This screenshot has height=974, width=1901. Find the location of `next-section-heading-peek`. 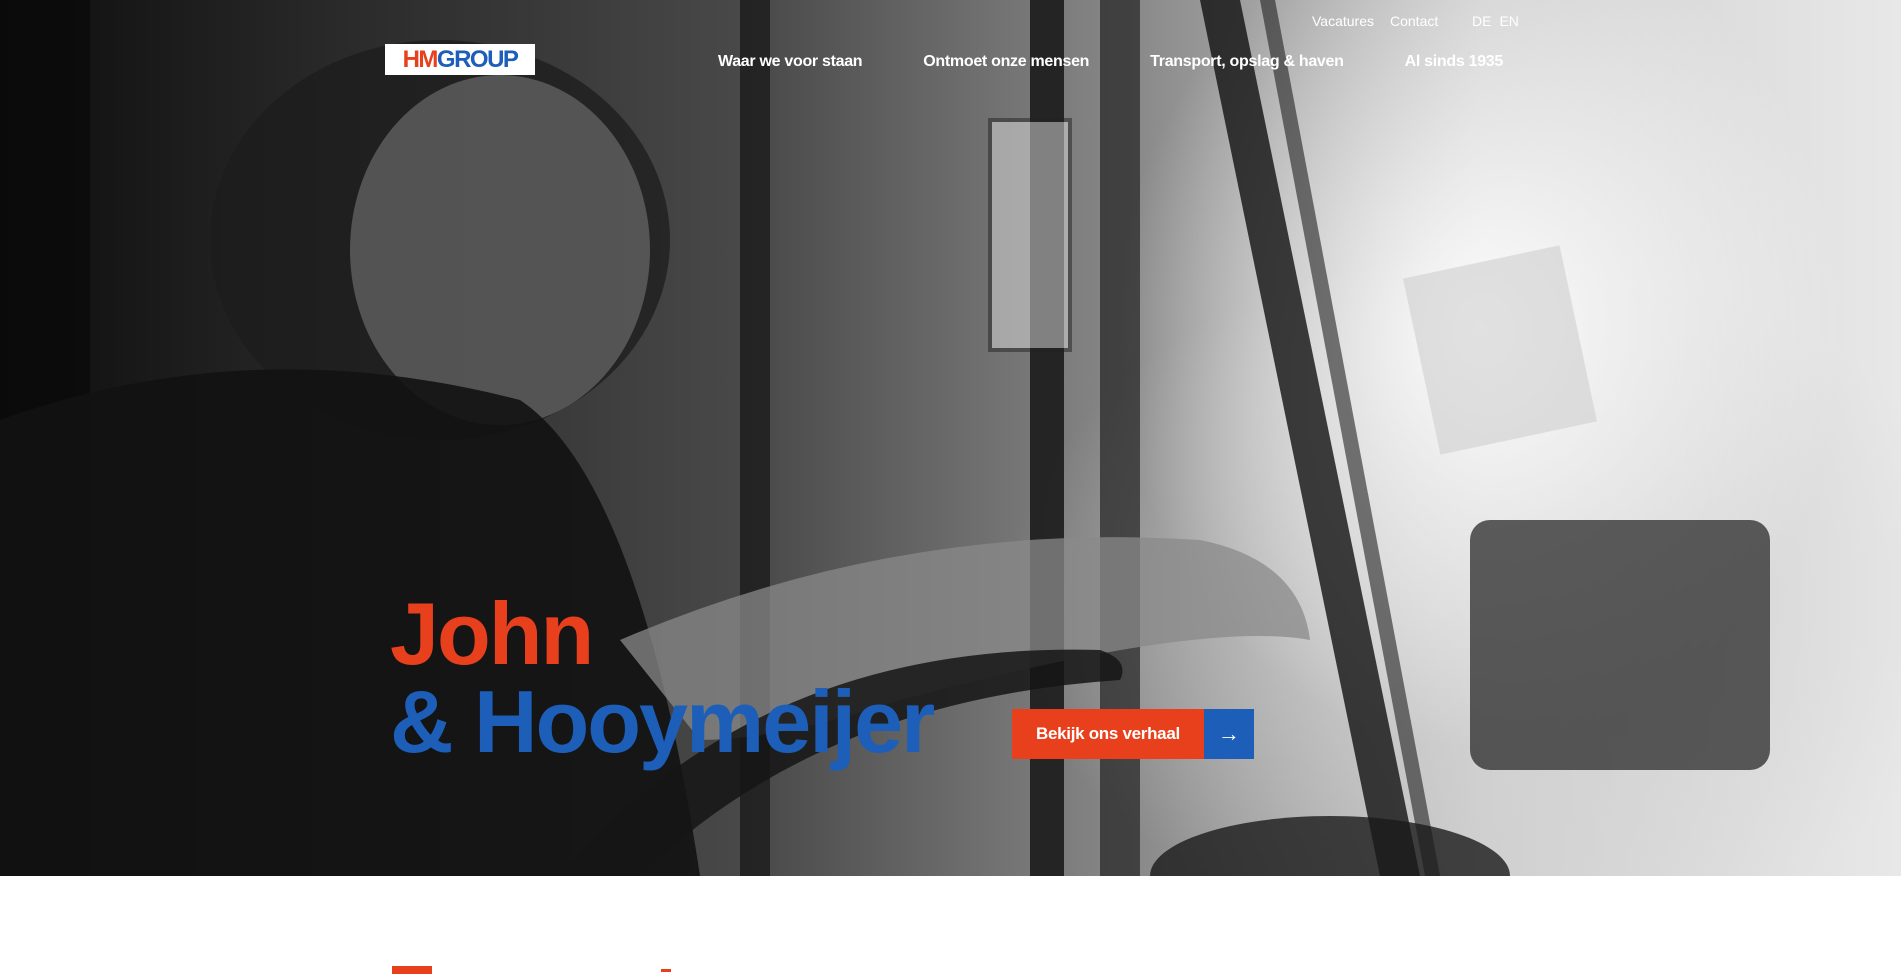

next-section-heading-peek is located at coordinates (412, 970).